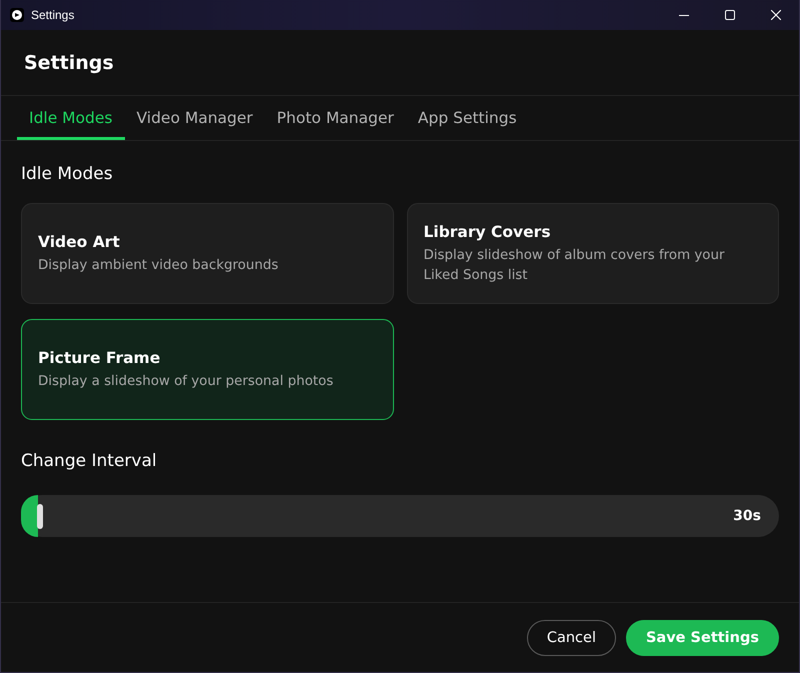  Describe the element at coordinates (335, 118) in the screenshot. I see `tab: Photo Manager` at that location.